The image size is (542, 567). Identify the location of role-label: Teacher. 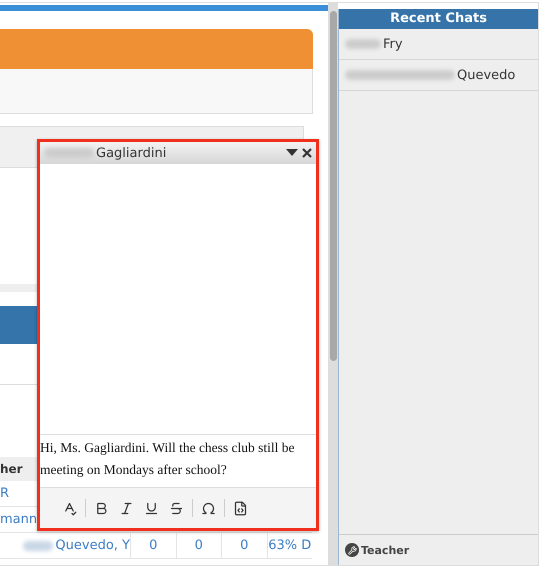
(438, 549).